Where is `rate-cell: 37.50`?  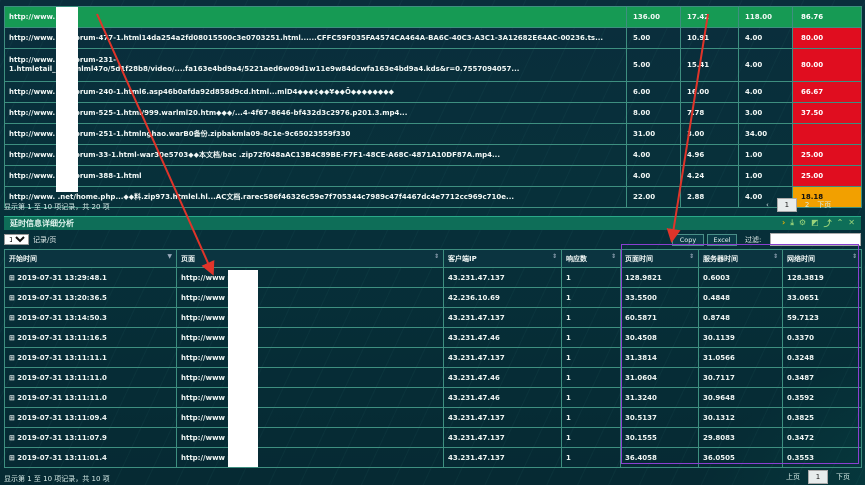
rate-cell: 37.50 is located at coordinates (827, 113).